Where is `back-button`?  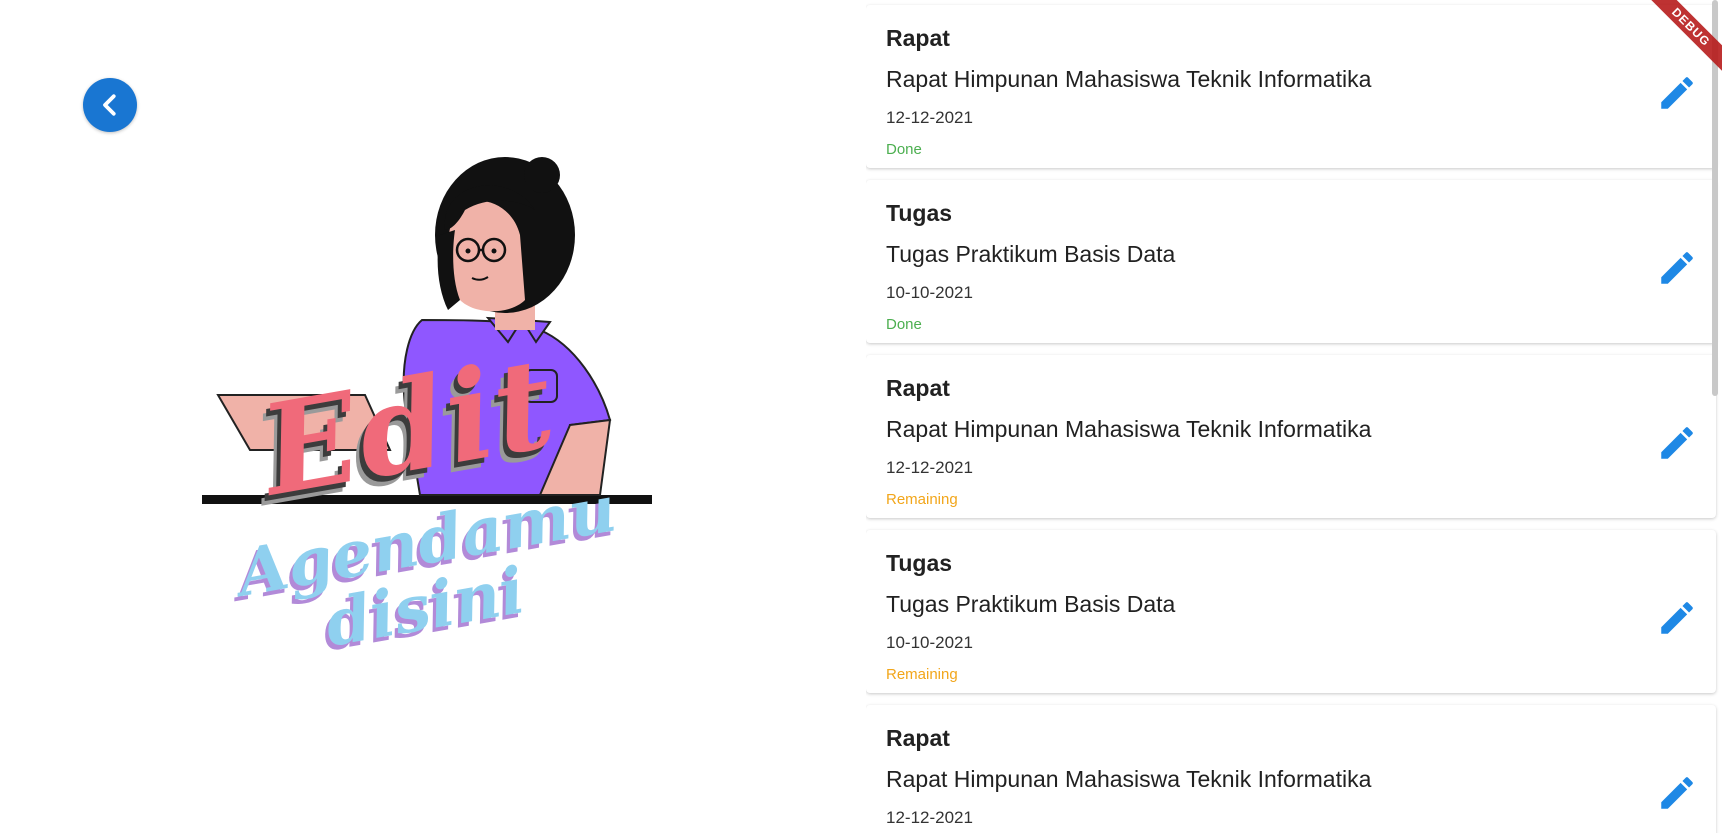
back-button is located at coordinates (110, 105).